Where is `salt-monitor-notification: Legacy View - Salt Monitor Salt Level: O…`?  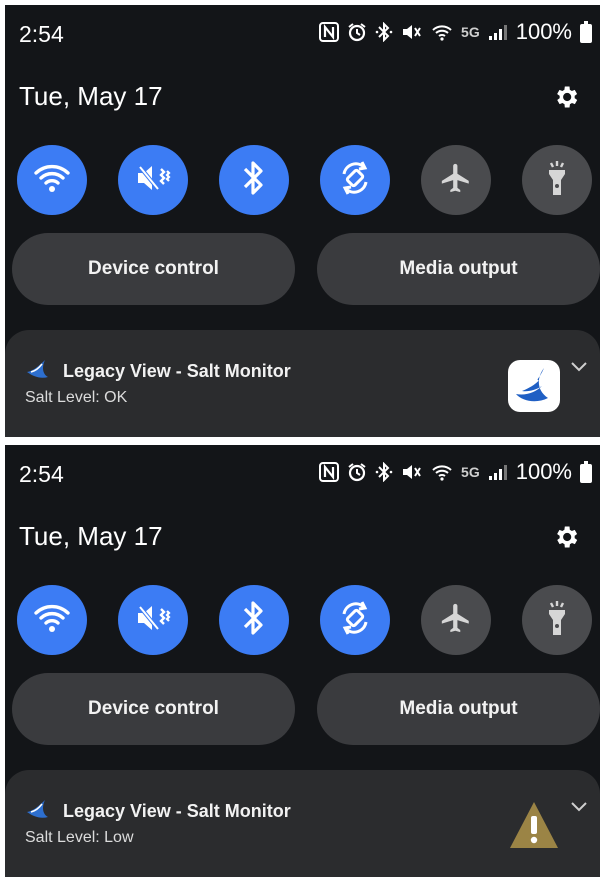
salt-monitor-notification: Legacy View - Salt Monitor Salt Level: O… is located at coordinates (302, 383).